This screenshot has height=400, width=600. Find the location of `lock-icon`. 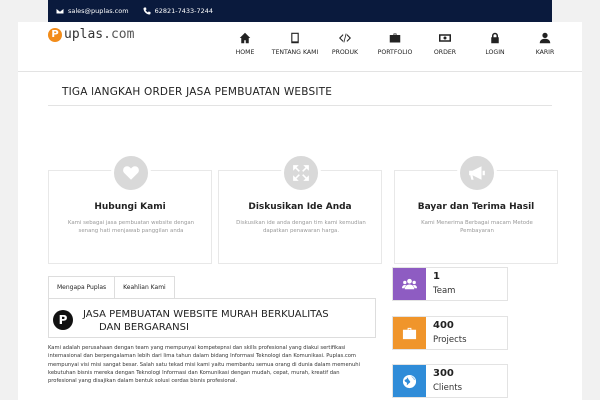

lock-icon is located at coordinates (495, 38).